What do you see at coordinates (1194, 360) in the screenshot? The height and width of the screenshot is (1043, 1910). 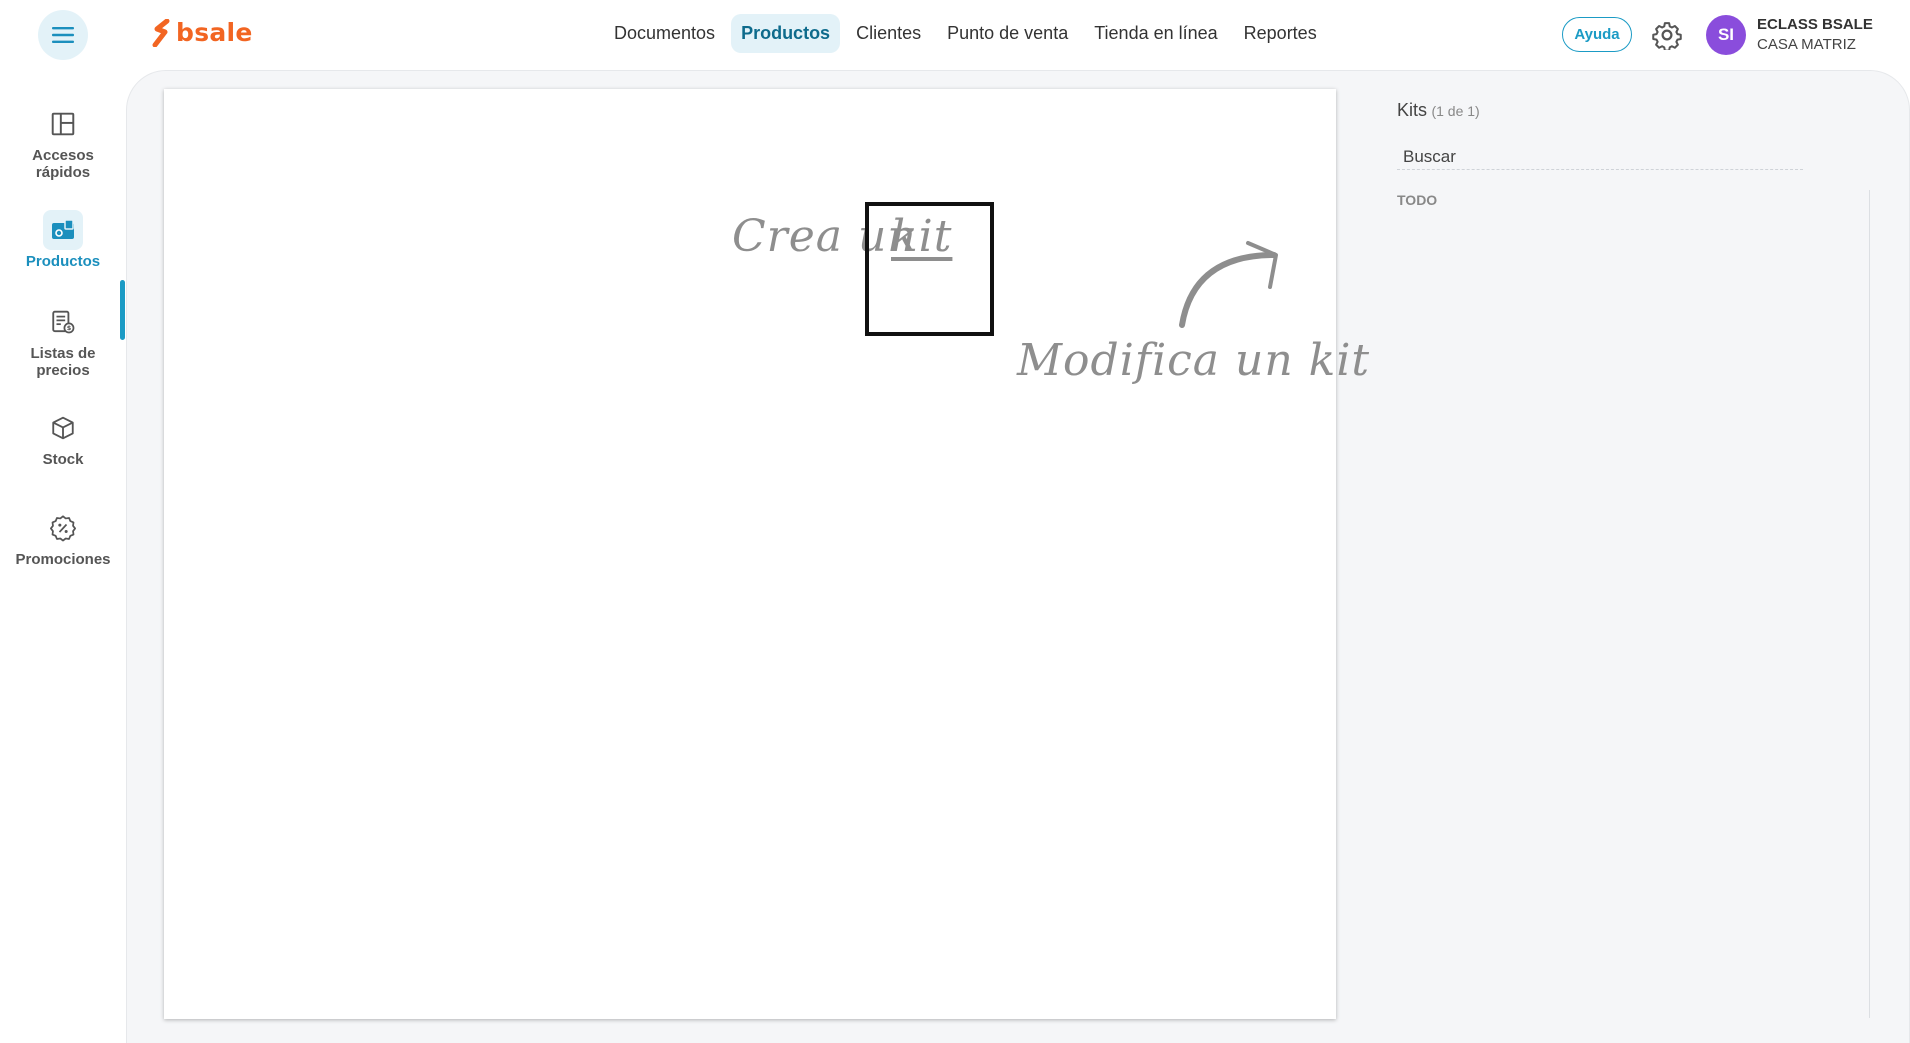 I see `modifica-un-kit-label: Modifica un kit` at bounding box center [1194, 360].